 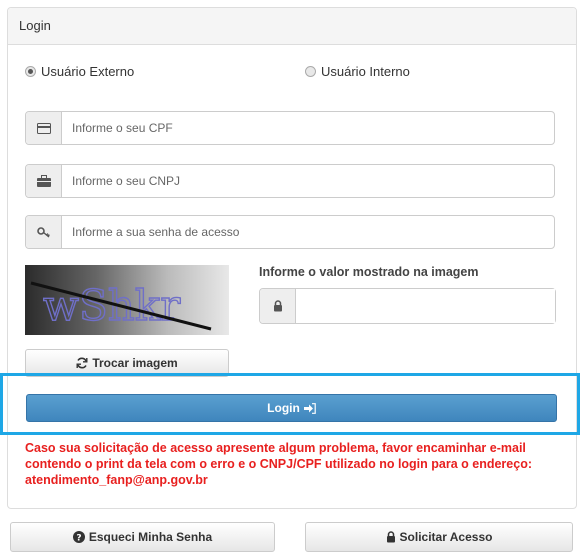 I want to click on radio-internal-label: Usuário Interno, so click(x=365, y=71).